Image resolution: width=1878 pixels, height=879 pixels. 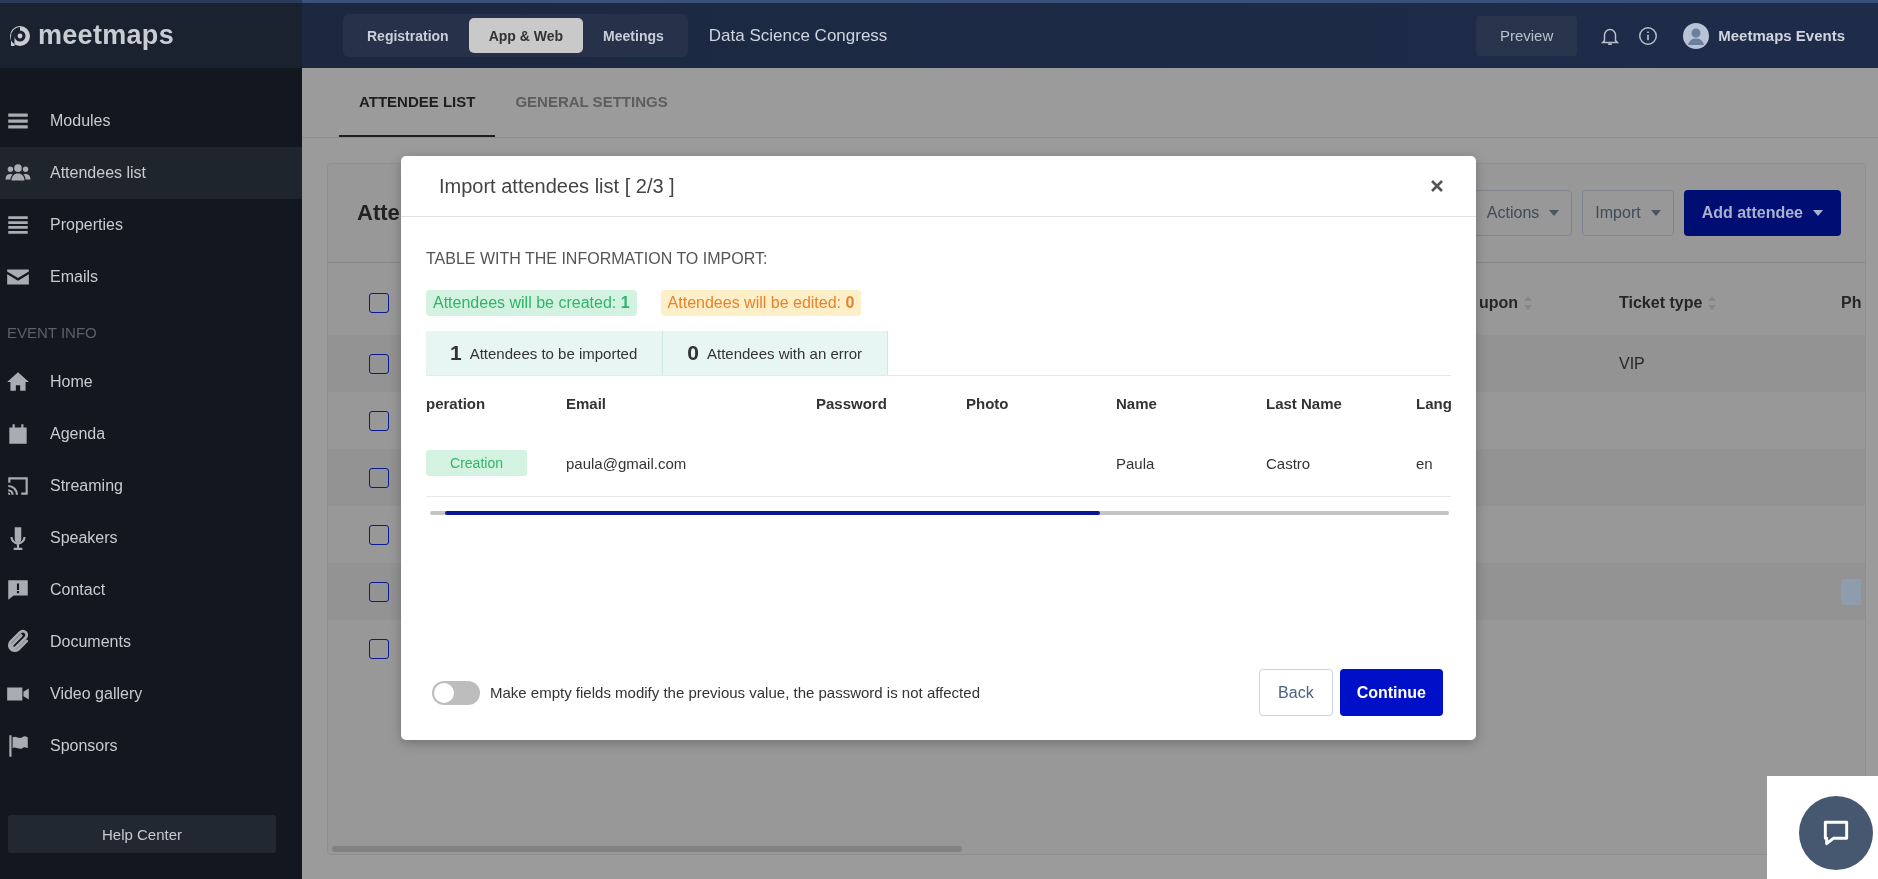 I want to click on logo-text: meetmaps, so click(x=106, y=35).